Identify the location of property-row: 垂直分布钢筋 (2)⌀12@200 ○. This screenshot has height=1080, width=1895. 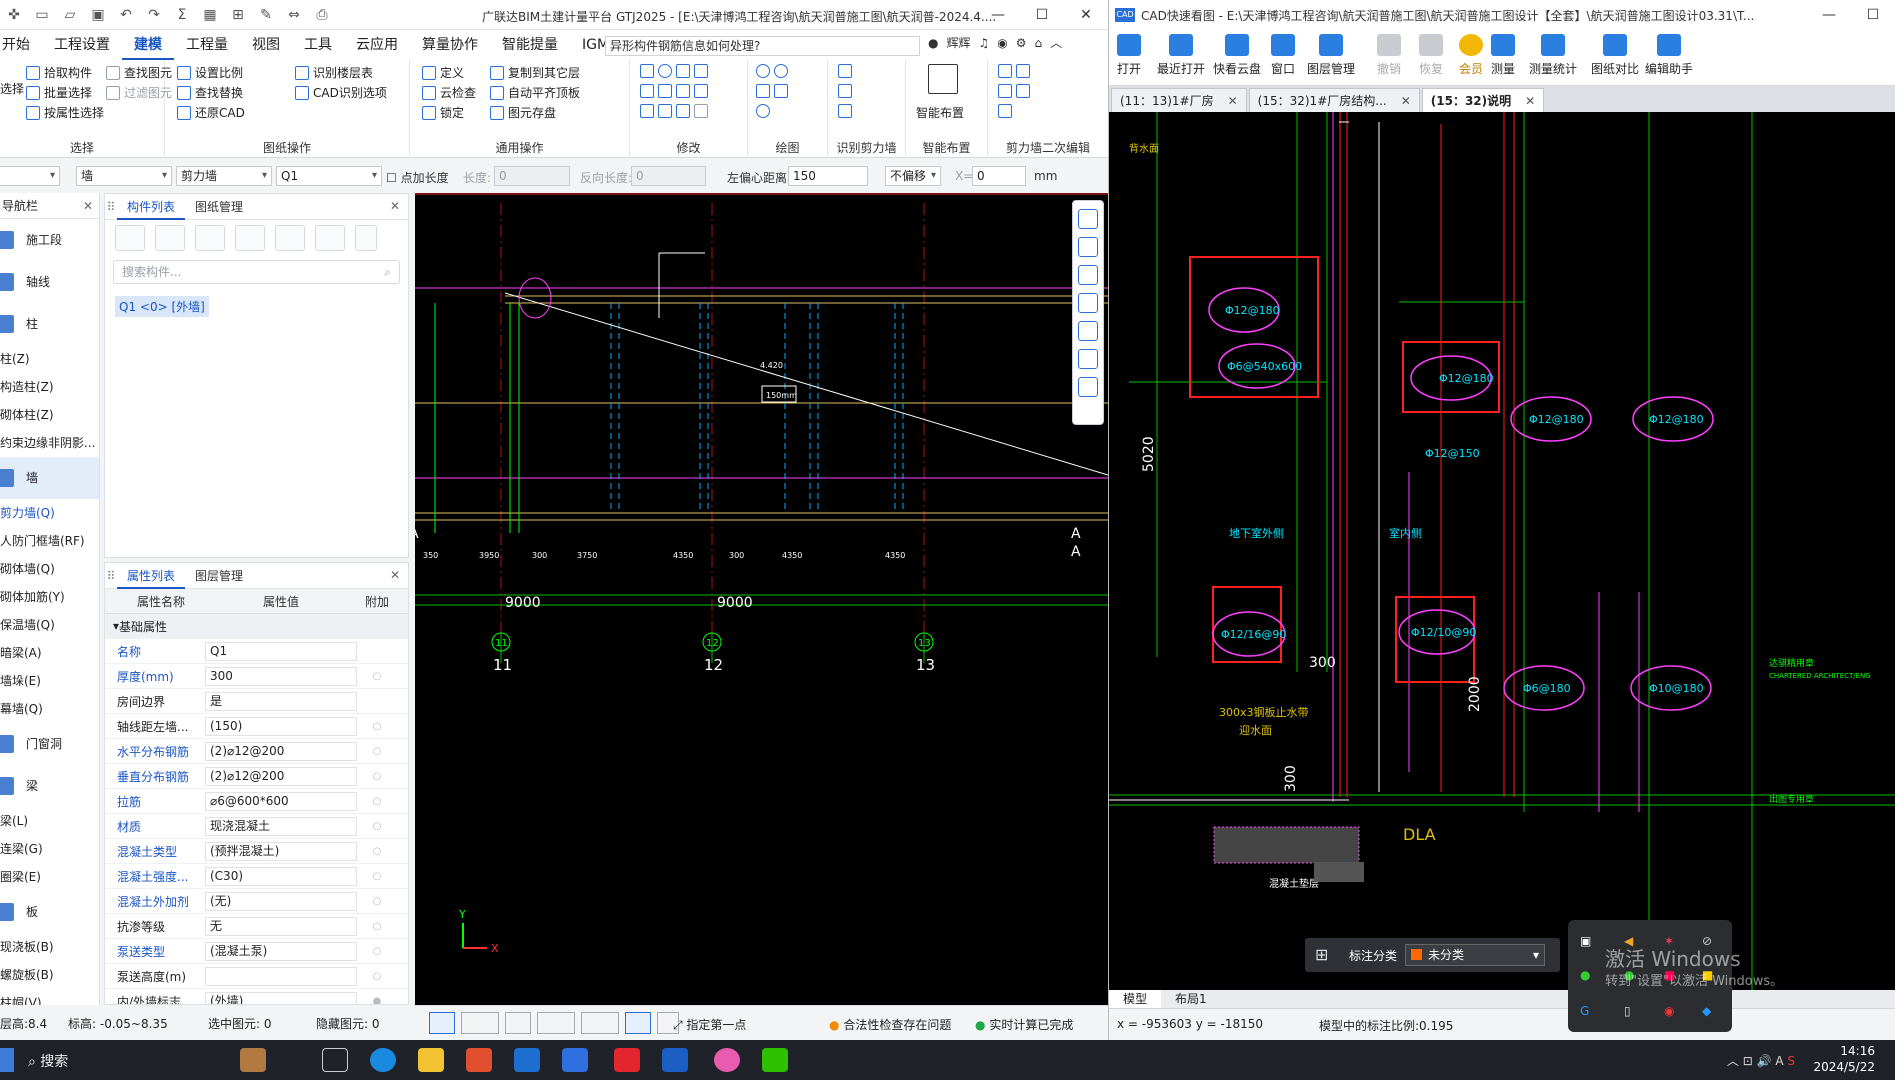
(256, 776).